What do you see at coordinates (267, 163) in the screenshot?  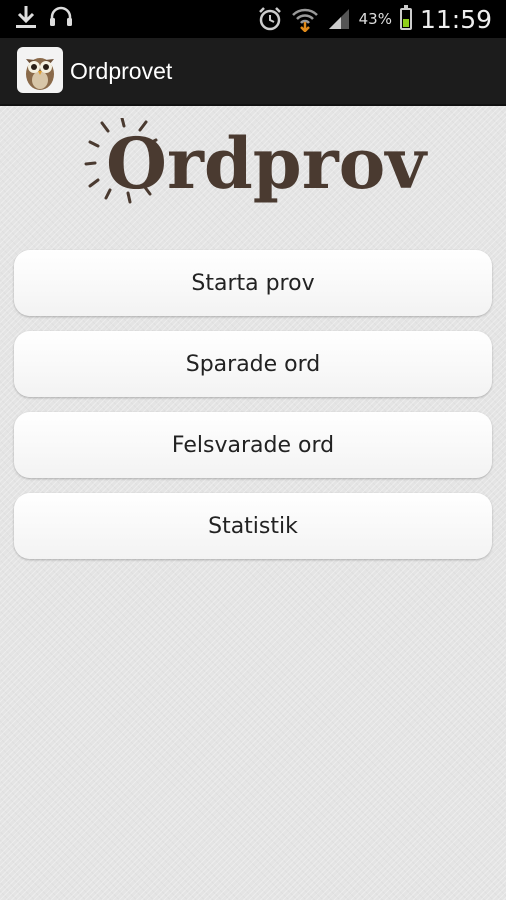 I see `logo-text: Ordprov` at bounding box center [267, 163].